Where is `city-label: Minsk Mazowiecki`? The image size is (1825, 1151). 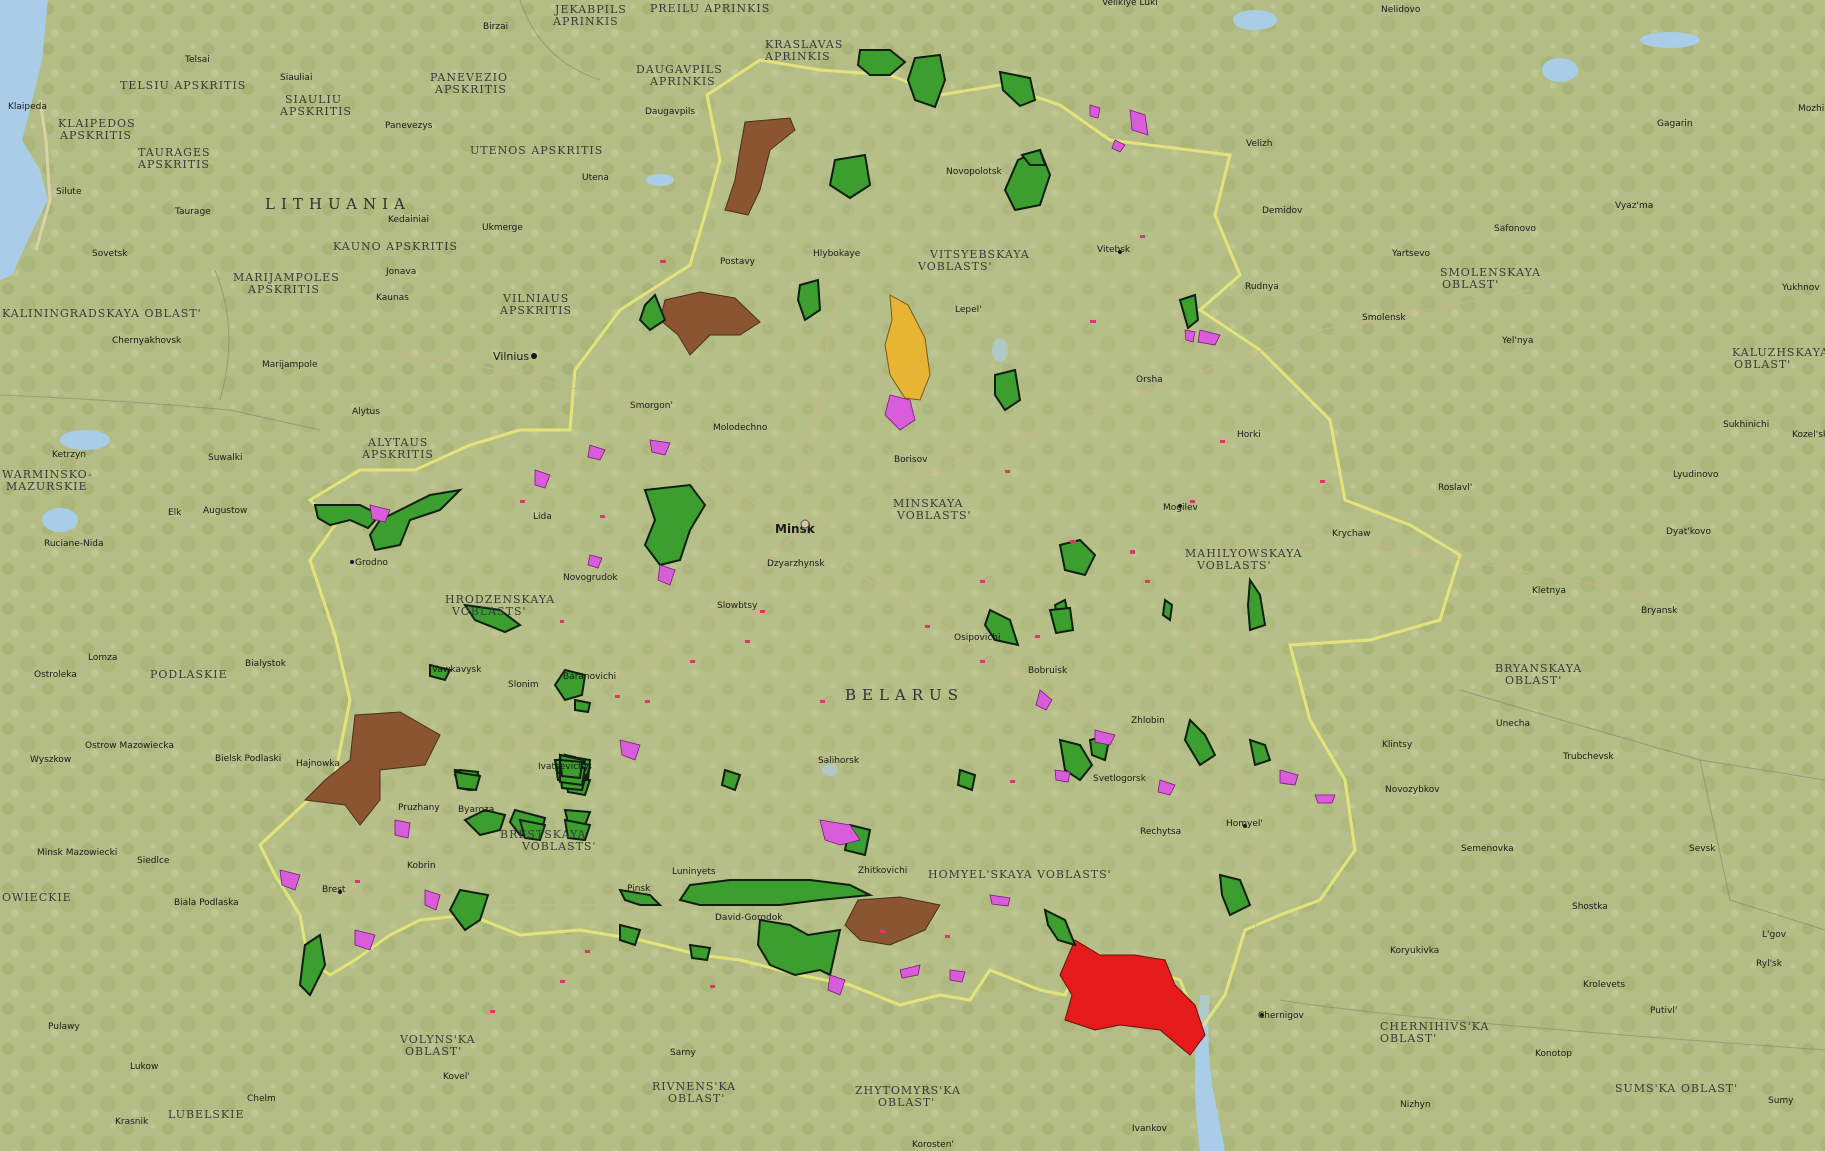
city-label: Minsk Mazowiecki is located at coordinates (77, 853).